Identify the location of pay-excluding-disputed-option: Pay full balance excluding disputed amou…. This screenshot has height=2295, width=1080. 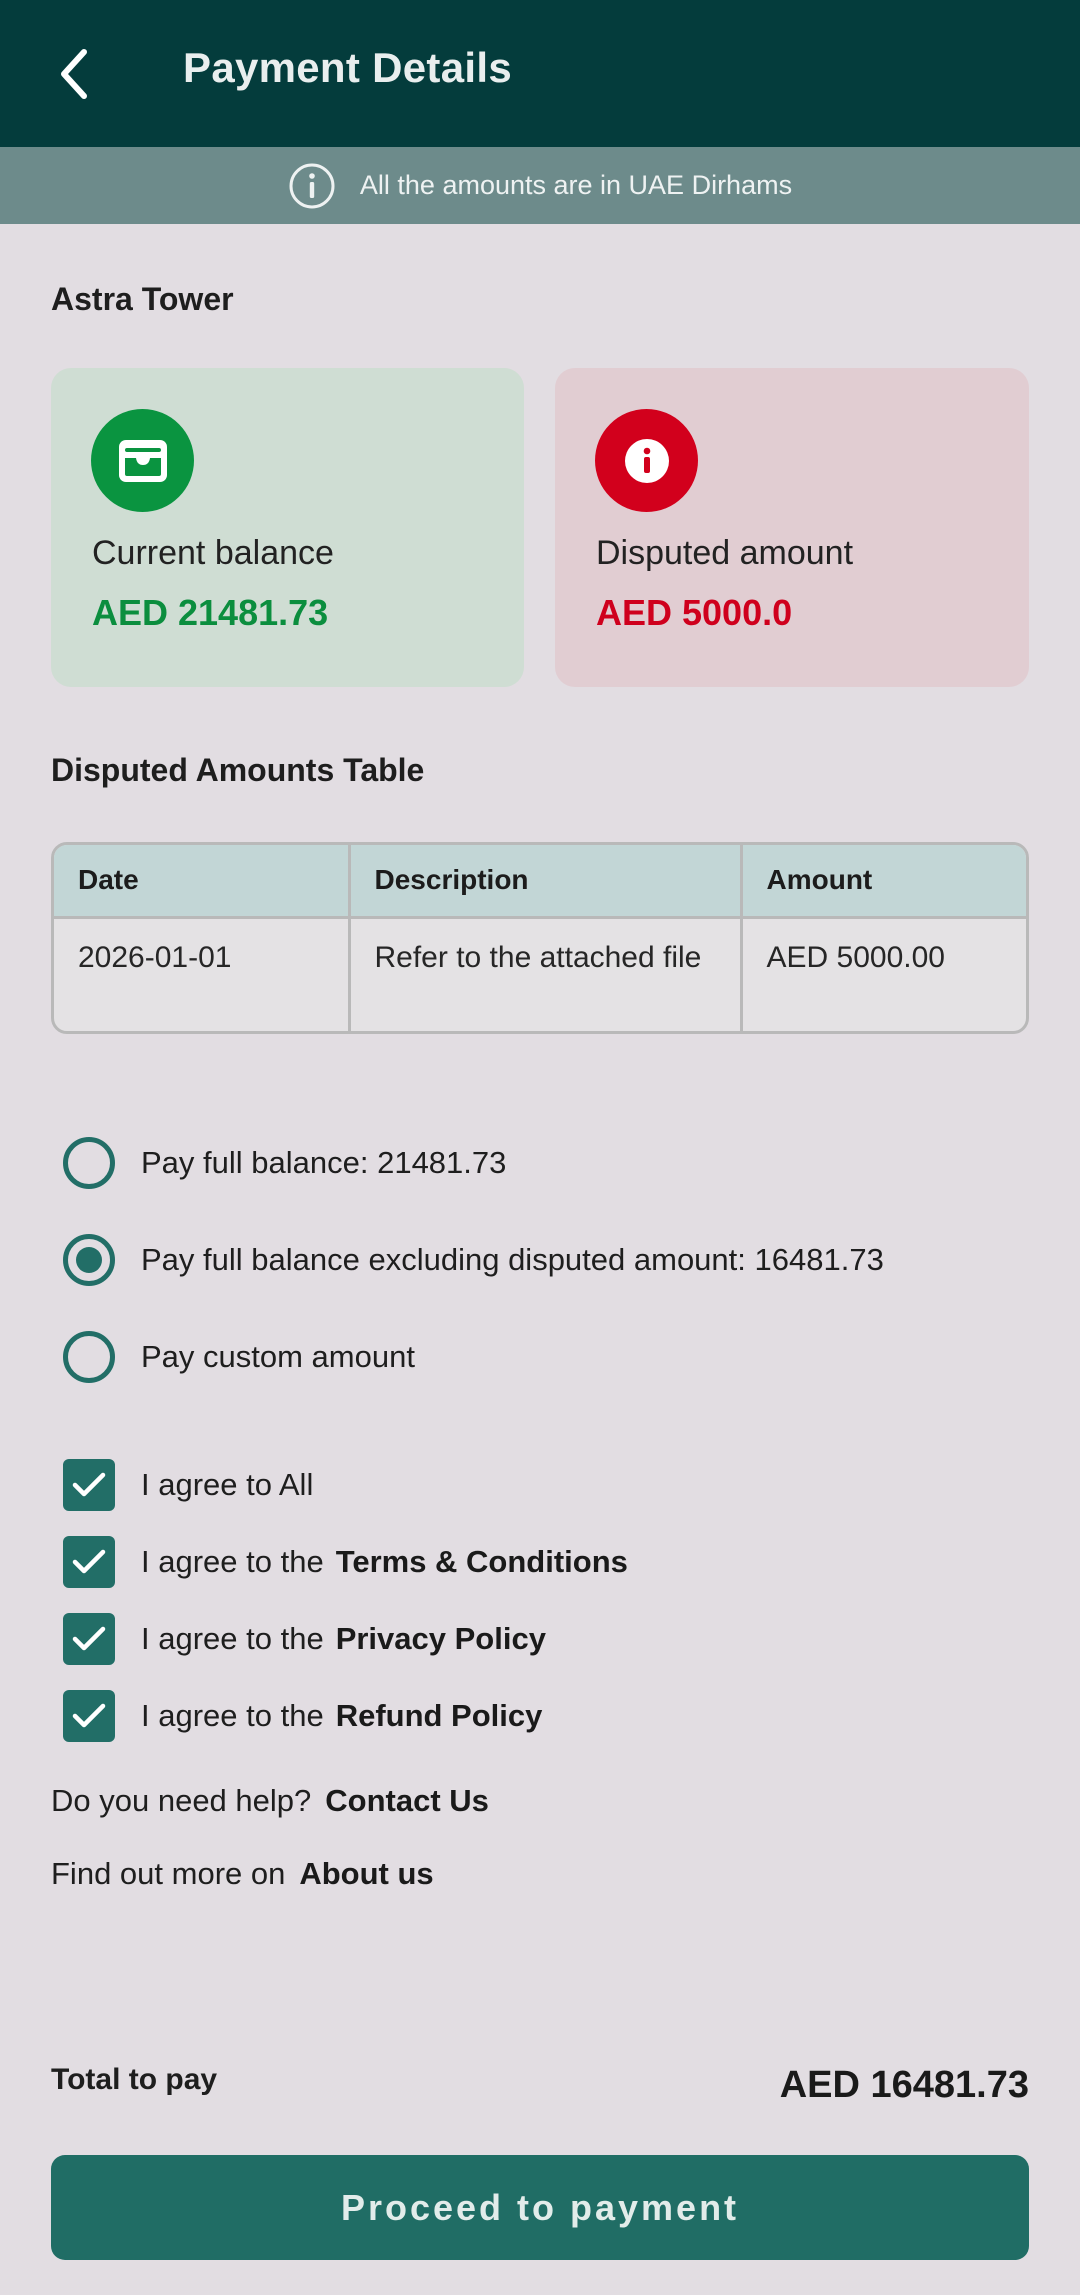
(473, 1260).